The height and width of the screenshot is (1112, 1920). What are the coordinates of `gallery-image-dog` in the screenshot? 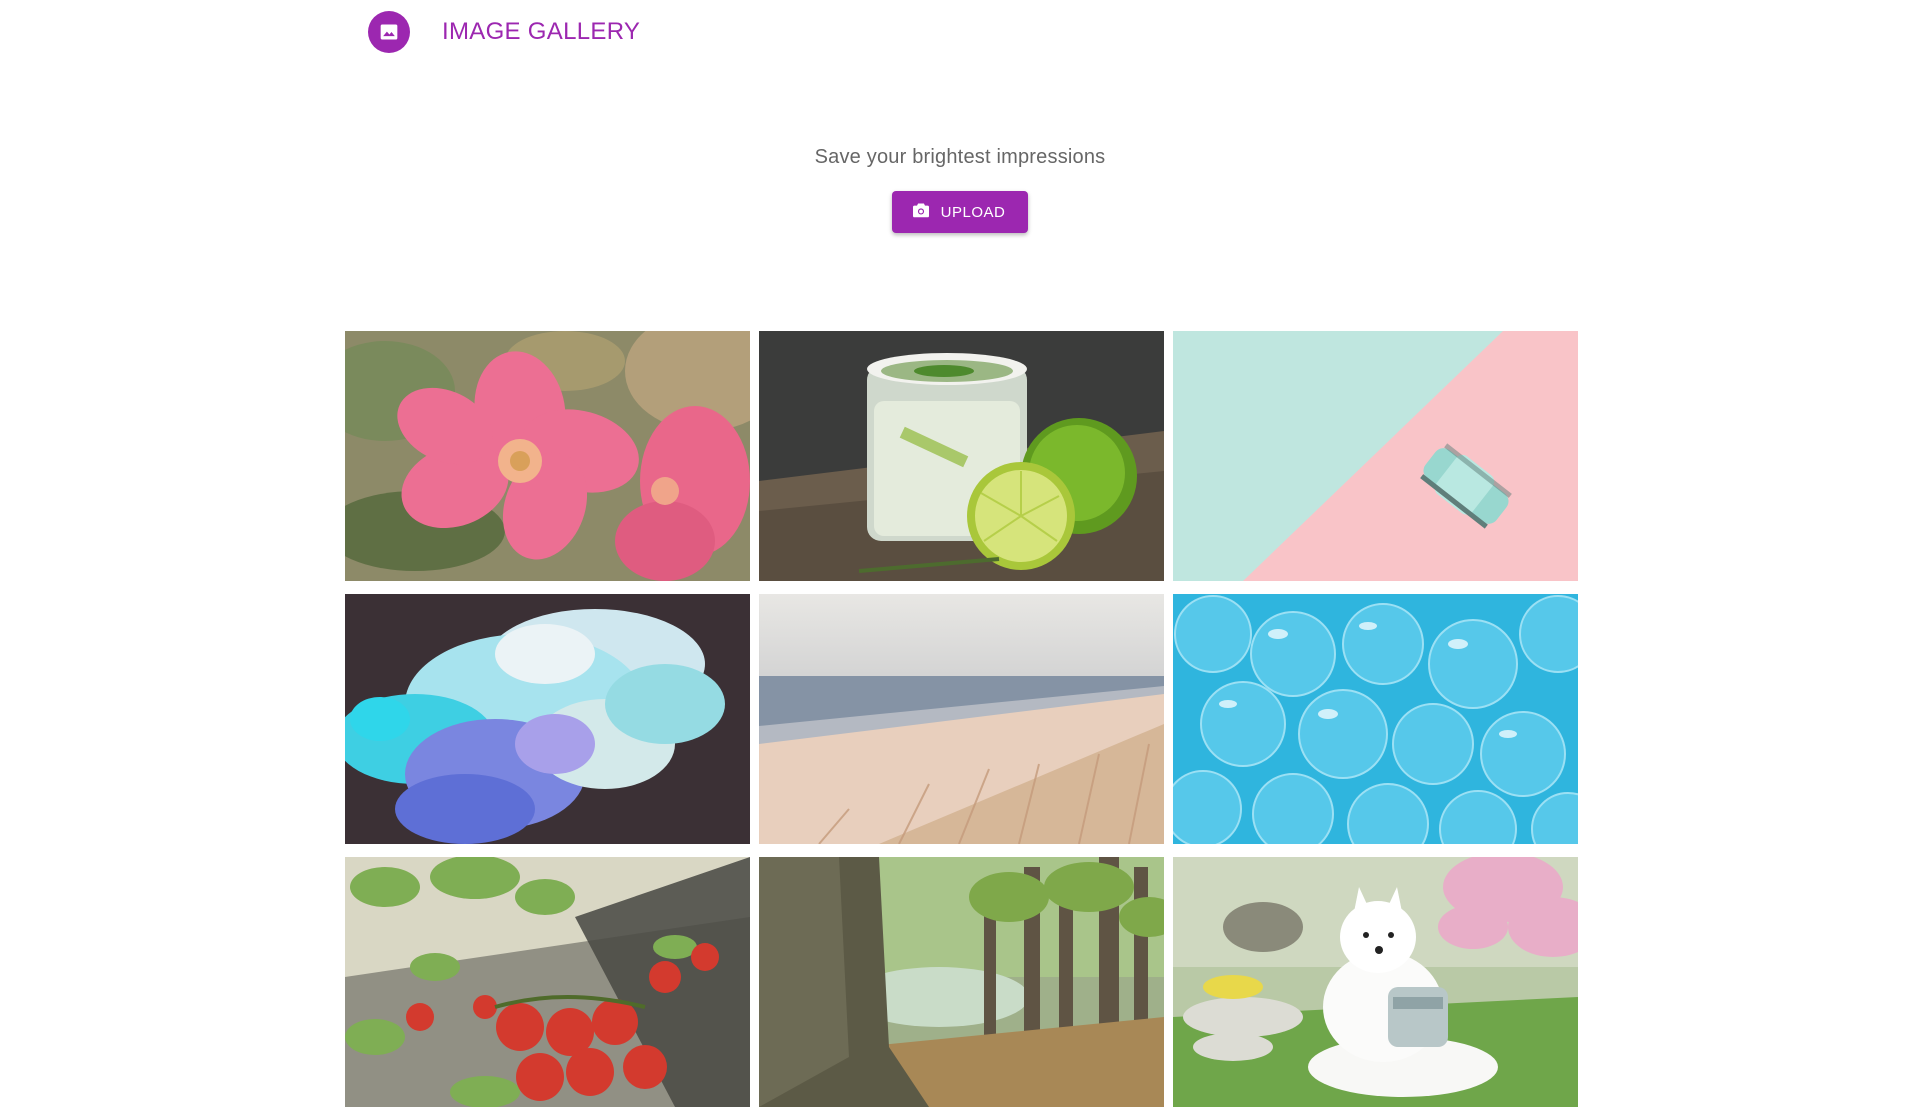 It's located at (1375, 982).